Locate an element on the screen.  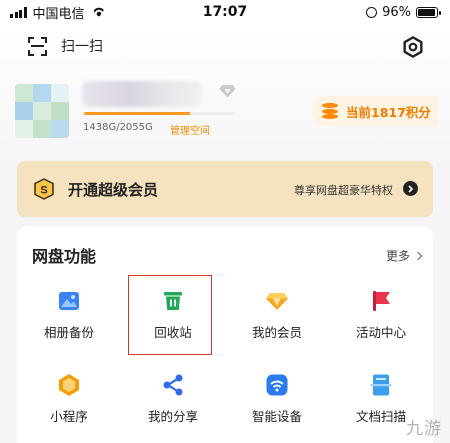
manage-space-link: 管理空间 is located at coordinates (190, 129).